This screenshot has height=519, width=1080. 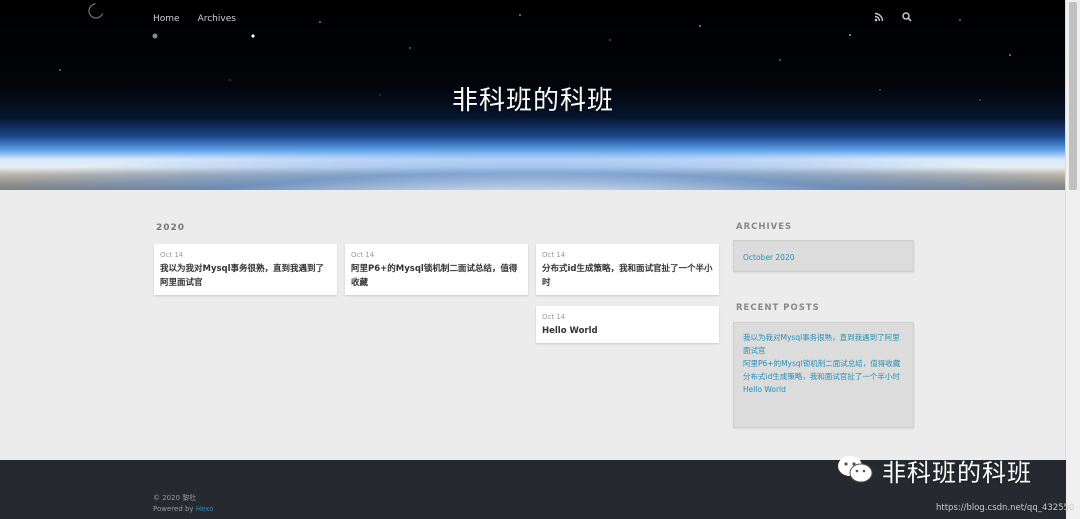 I want to click on post-title: Hello World, so click(x=627, y=331).